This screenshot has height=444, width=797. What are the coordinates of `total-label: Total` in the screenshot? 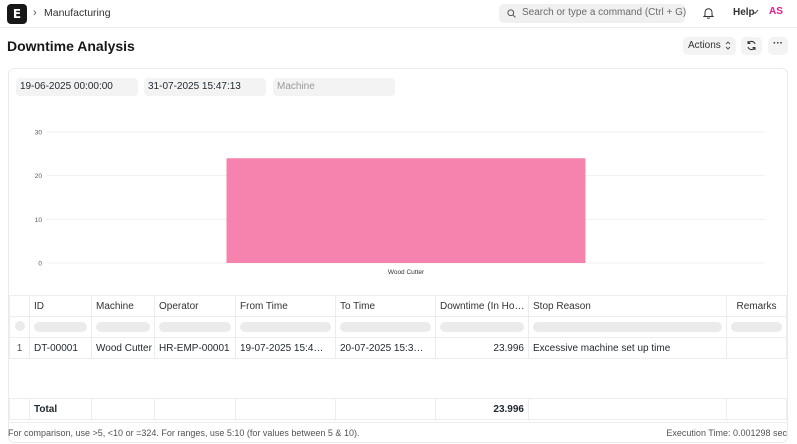 It's located at (60, 409).